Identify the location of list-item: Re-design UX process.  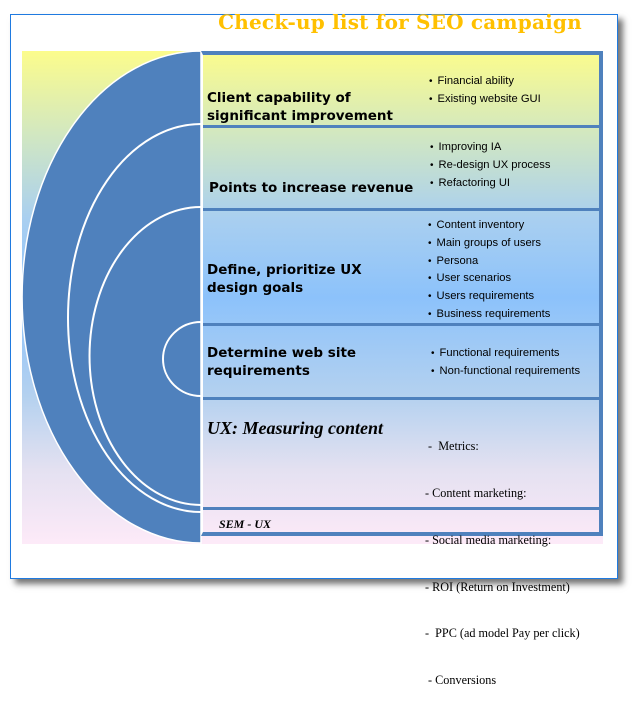
(490, 166).